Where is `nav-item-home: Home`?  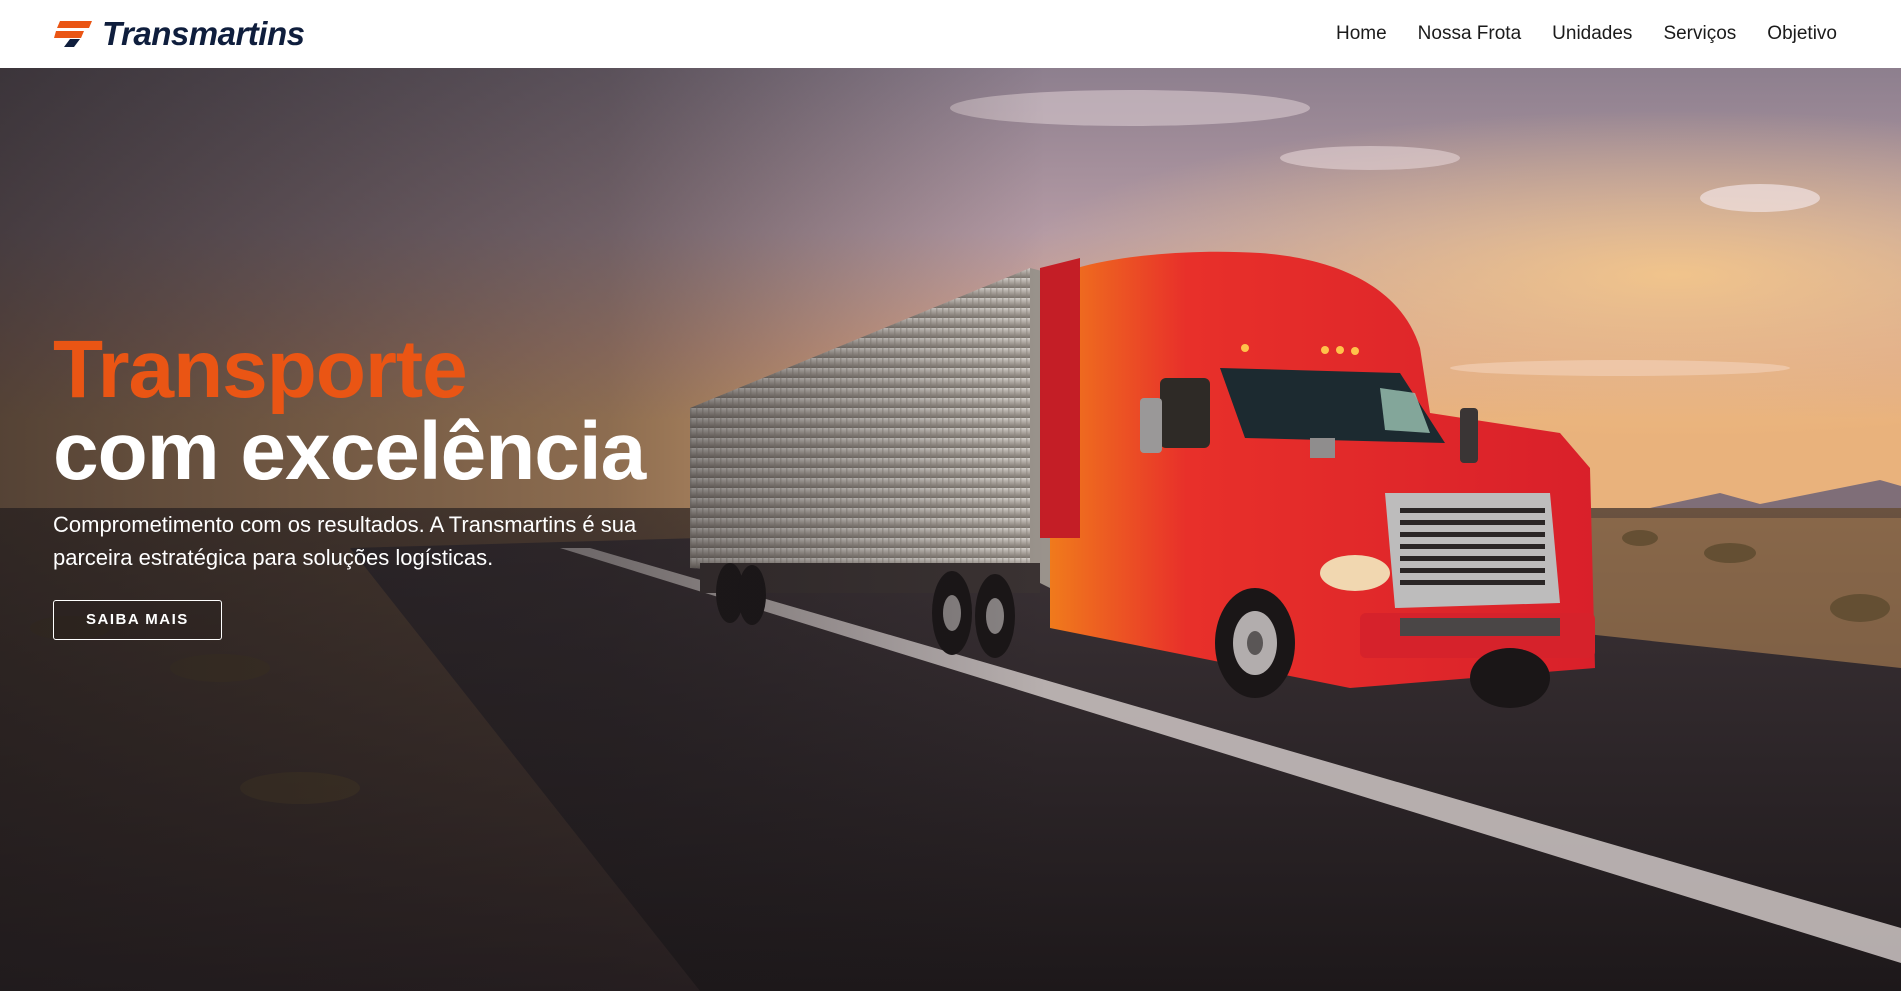 nav-item-home: Home is located at coordinates (1361, 34).